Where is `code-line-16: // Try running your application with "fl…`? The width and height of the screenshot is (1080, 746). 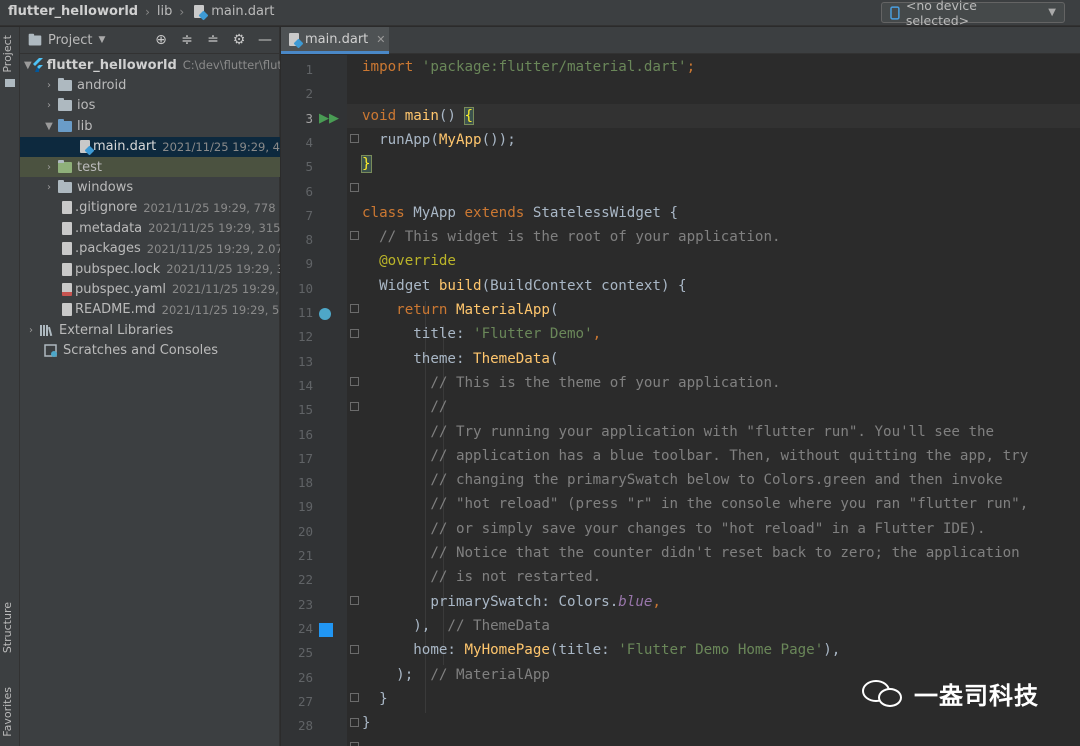 code-line-16: // Try running your application with "fl… is located at coordinates (678, 431).